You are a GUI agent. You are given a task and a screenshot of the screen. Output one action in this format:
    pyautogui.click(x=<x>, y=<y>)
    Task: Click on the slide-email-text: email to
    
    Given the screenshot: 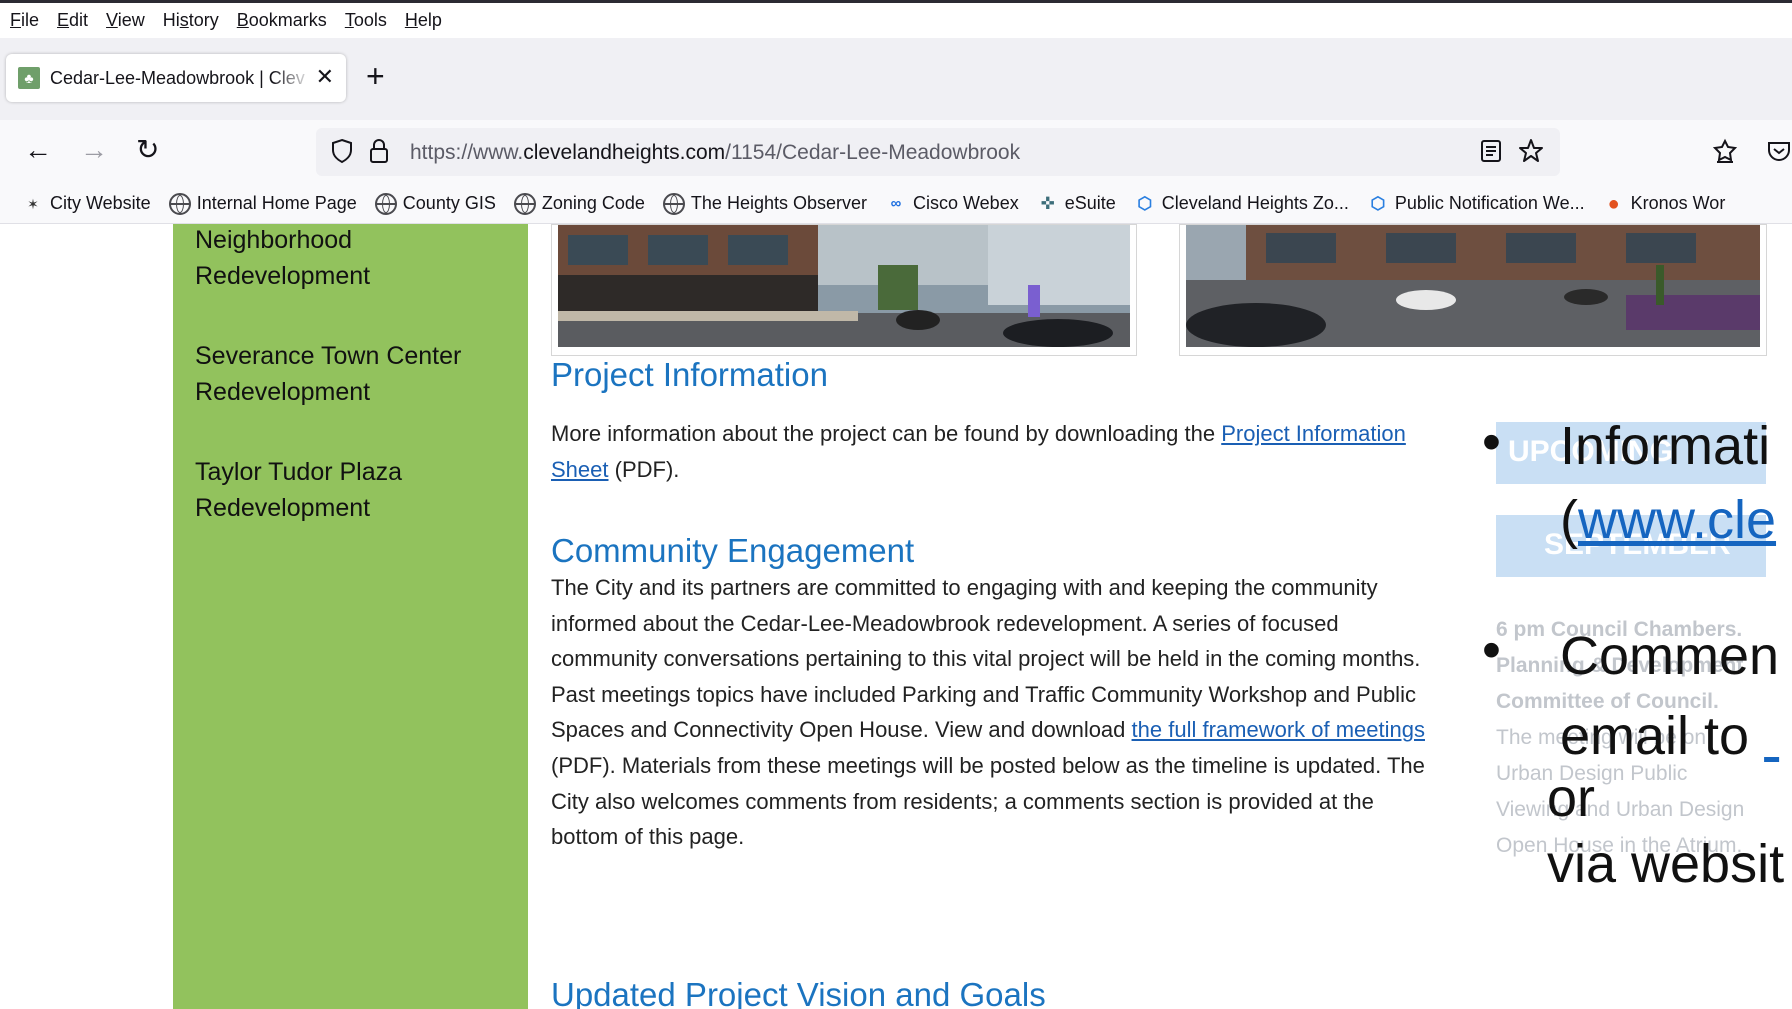 What is the action you would take?
    pyautogui.click(x=1662, y=736)
    